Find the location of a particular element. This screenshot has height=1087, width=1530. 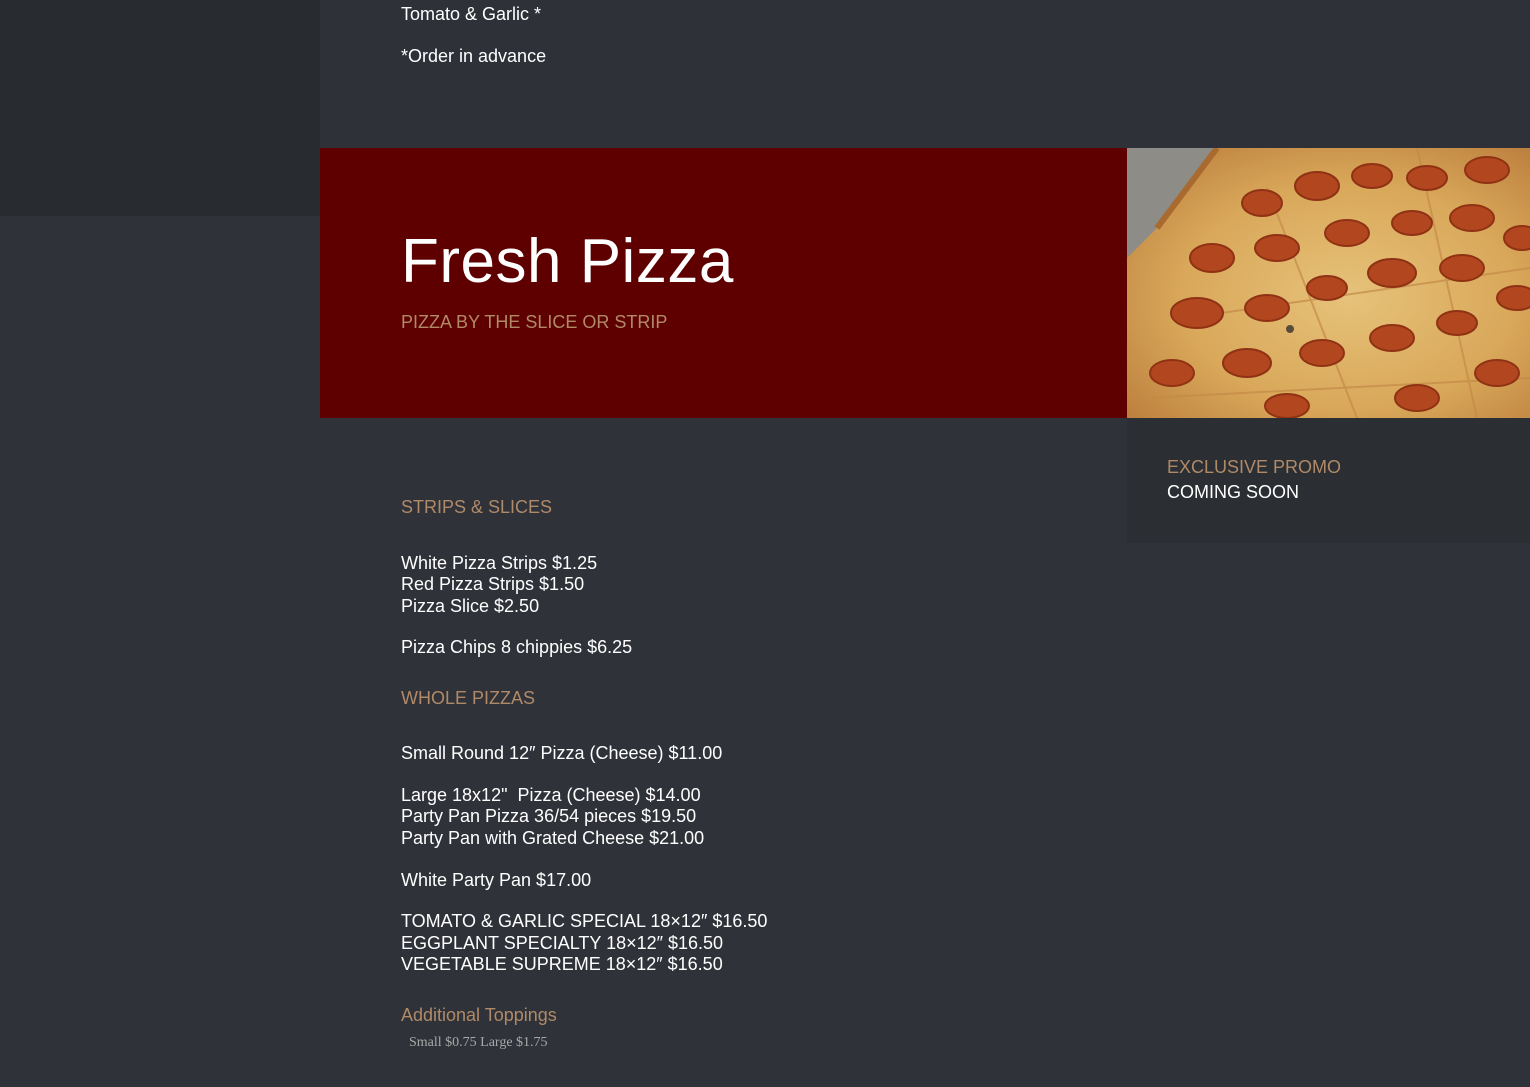

menu-item: Party Pan Pizza 36/54 pieces $19.50 is located at coordinates (549, 816).